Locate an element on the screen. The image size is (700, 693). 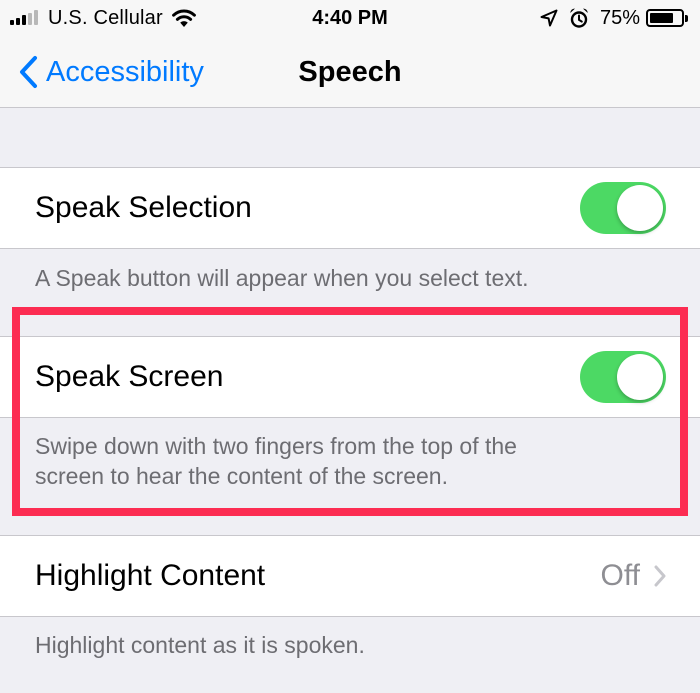
navigation-bar: Accessibility Speech is located at coordinates (350, 72).